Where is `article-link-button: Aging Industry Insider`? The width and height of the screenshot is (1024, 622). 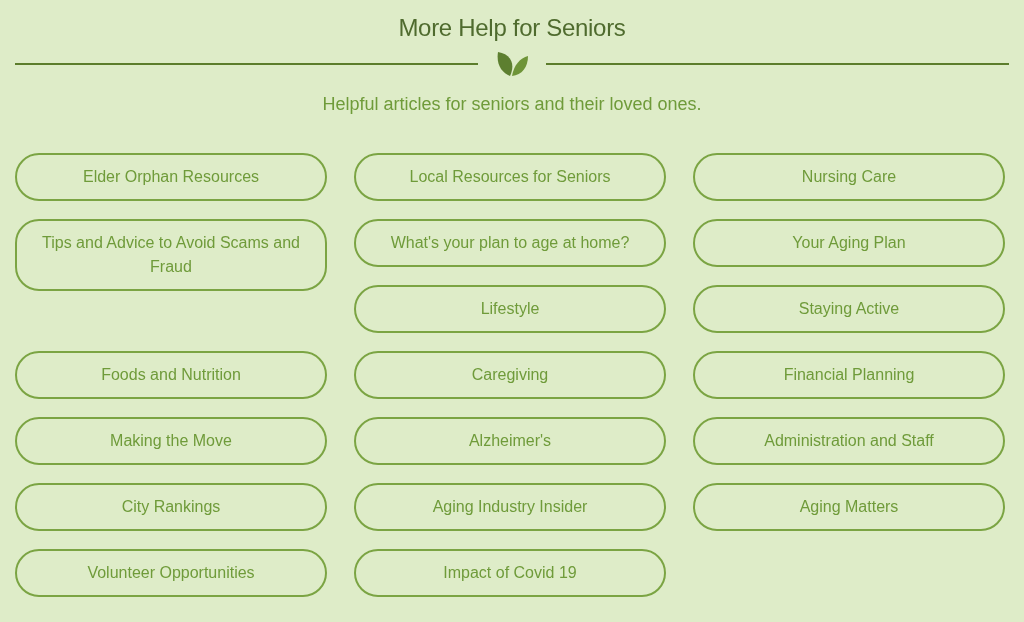
article-link-button: Aging Industry Insider is located at coordinates (510, 507).